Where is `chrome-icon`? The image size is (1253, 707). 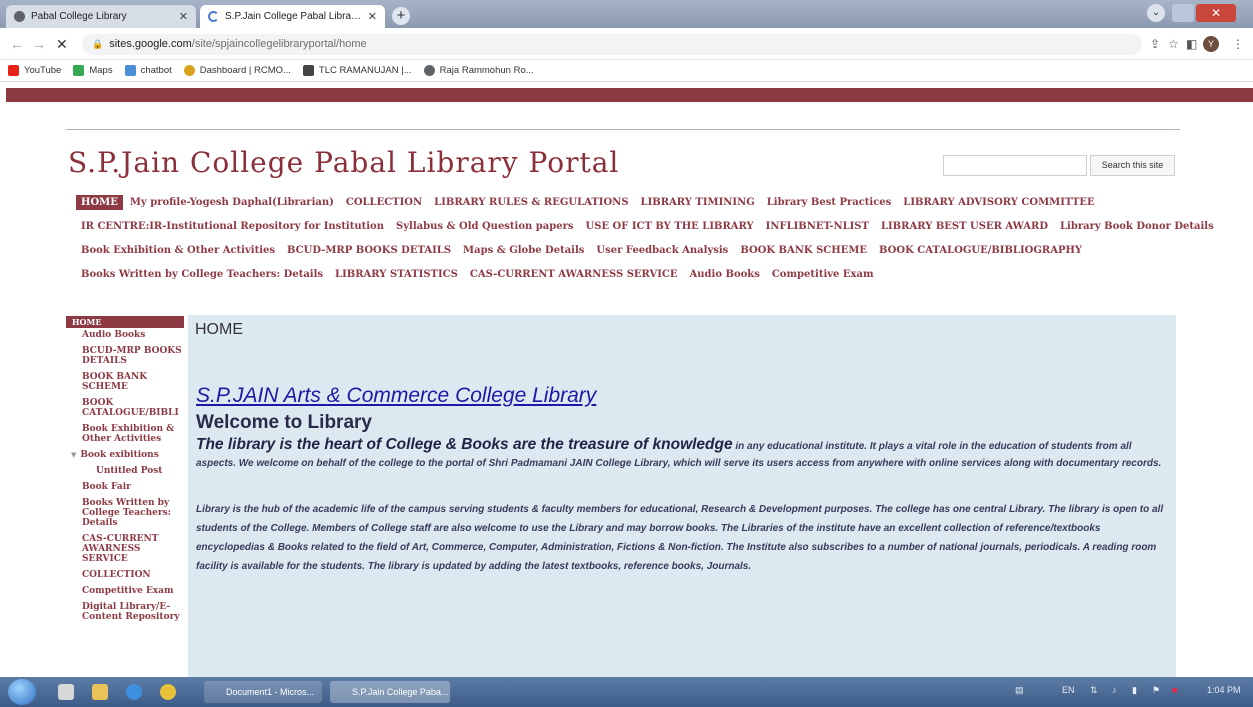
chrome-icon is located at coordinates (168, 692).